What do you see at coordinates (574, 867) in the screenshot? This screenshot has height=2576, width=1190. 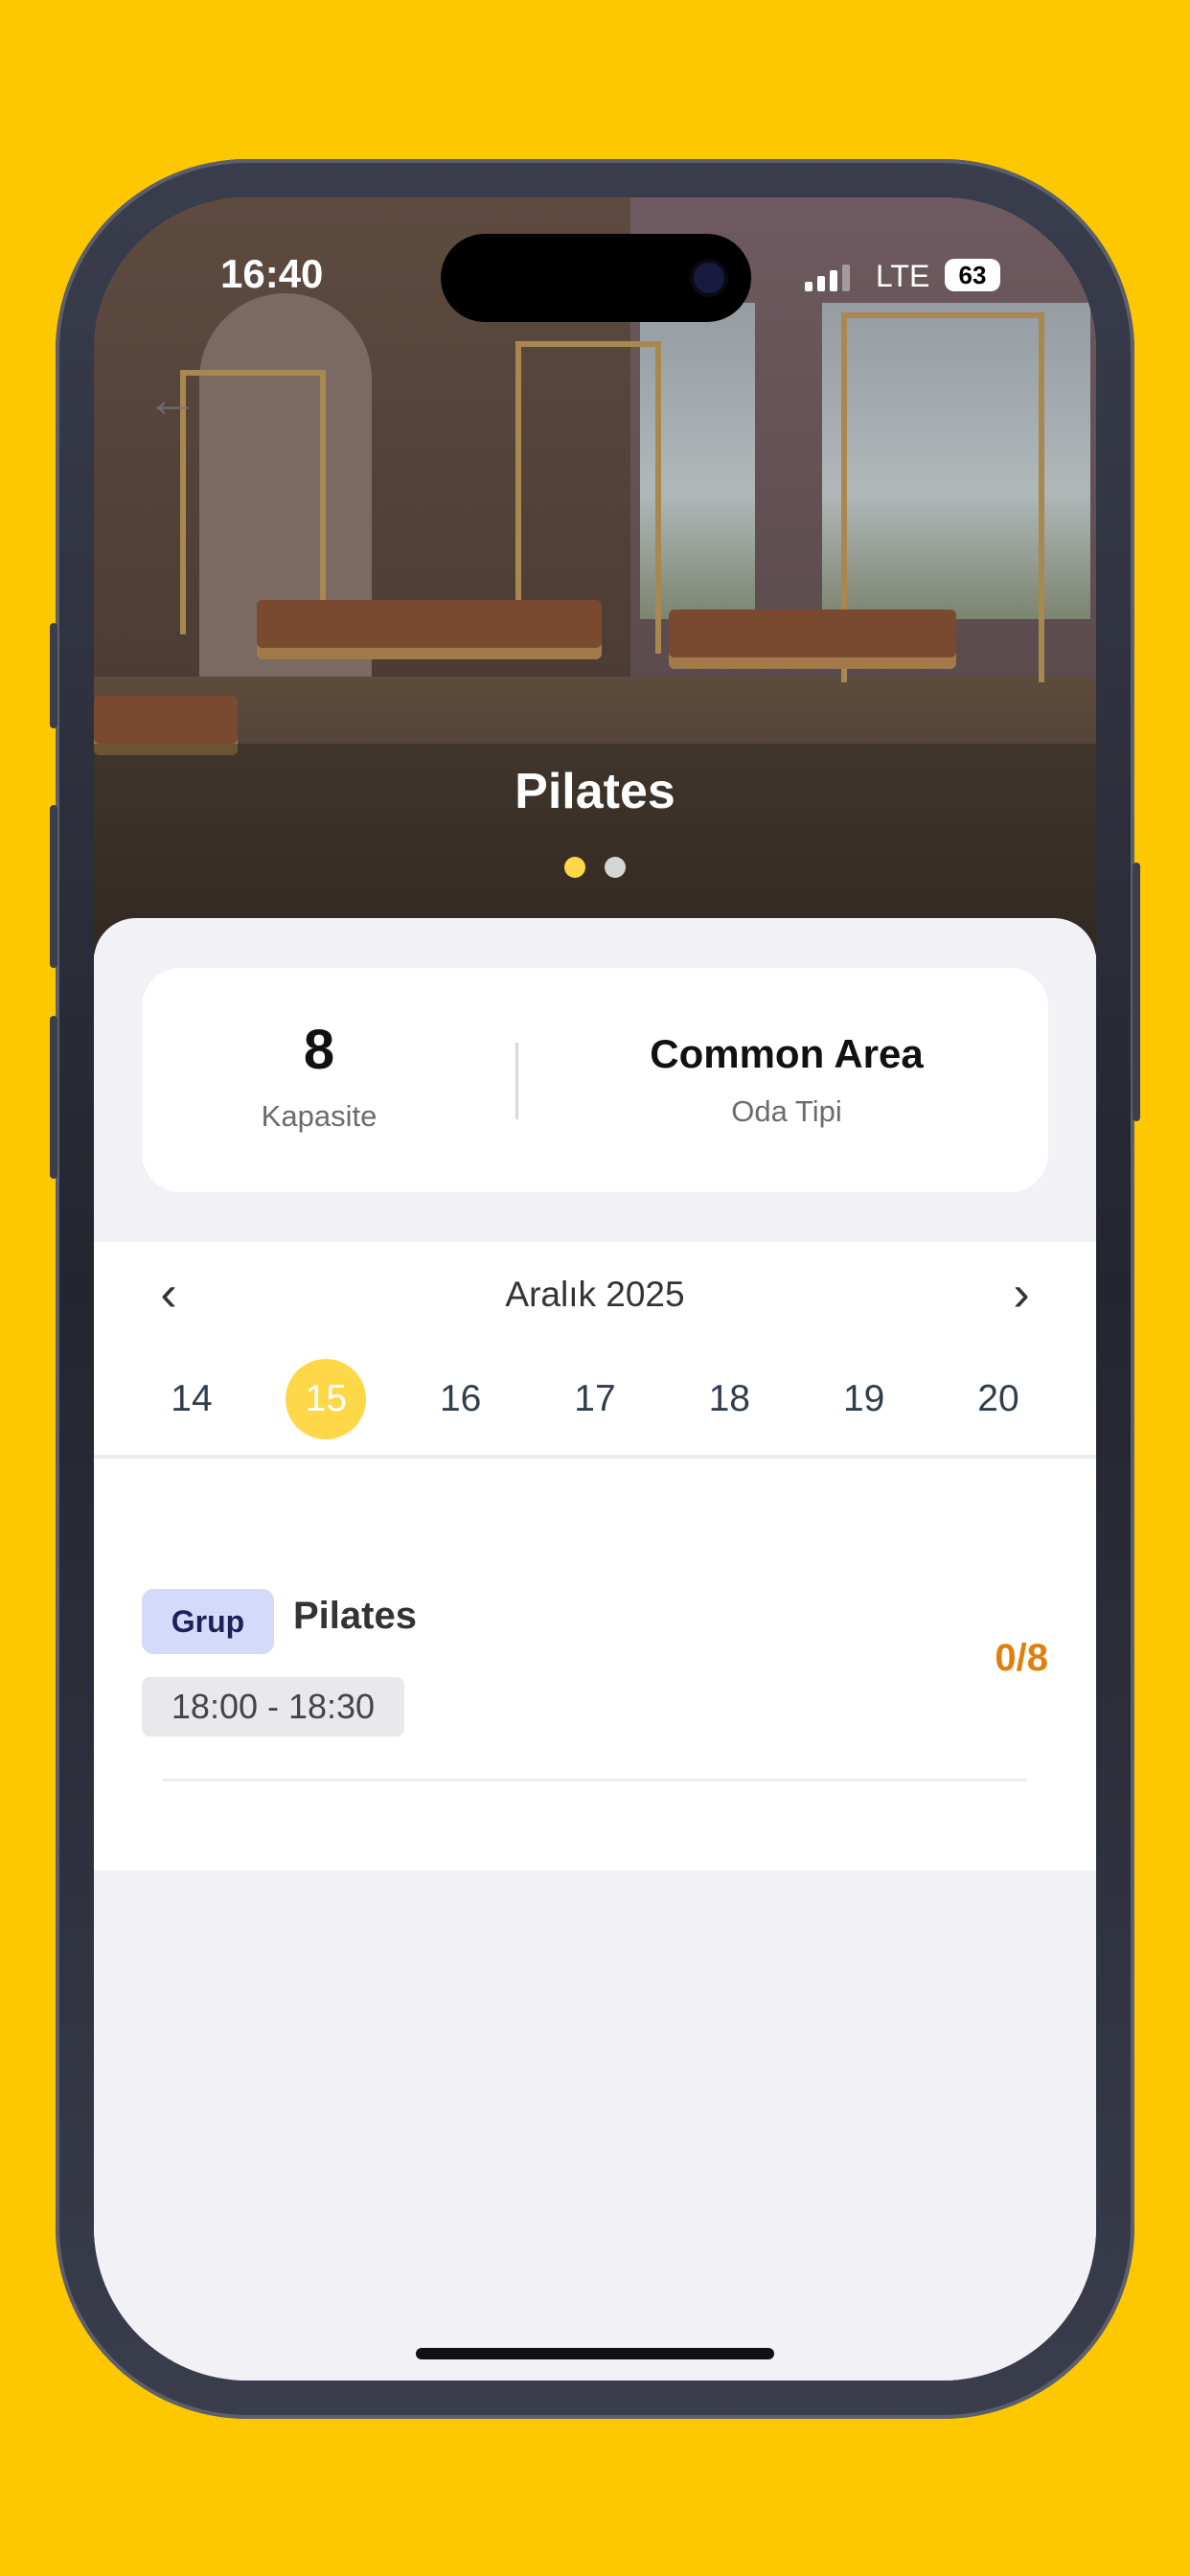 I see `carousel-dot-active` at bounding box center [574, 867].